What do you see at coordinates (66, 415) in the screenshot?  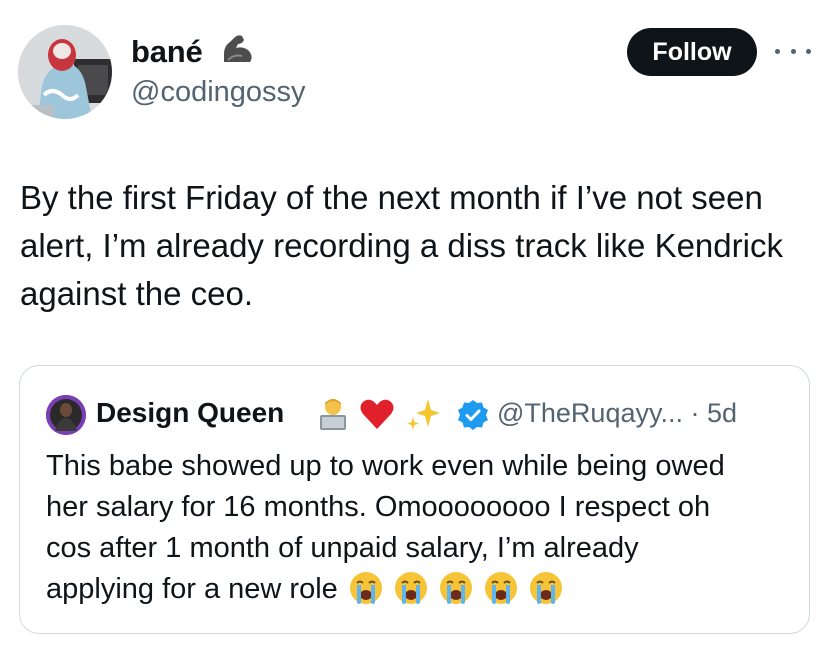 I see `quoted-author-avatar` at bounding box center [66, 415].